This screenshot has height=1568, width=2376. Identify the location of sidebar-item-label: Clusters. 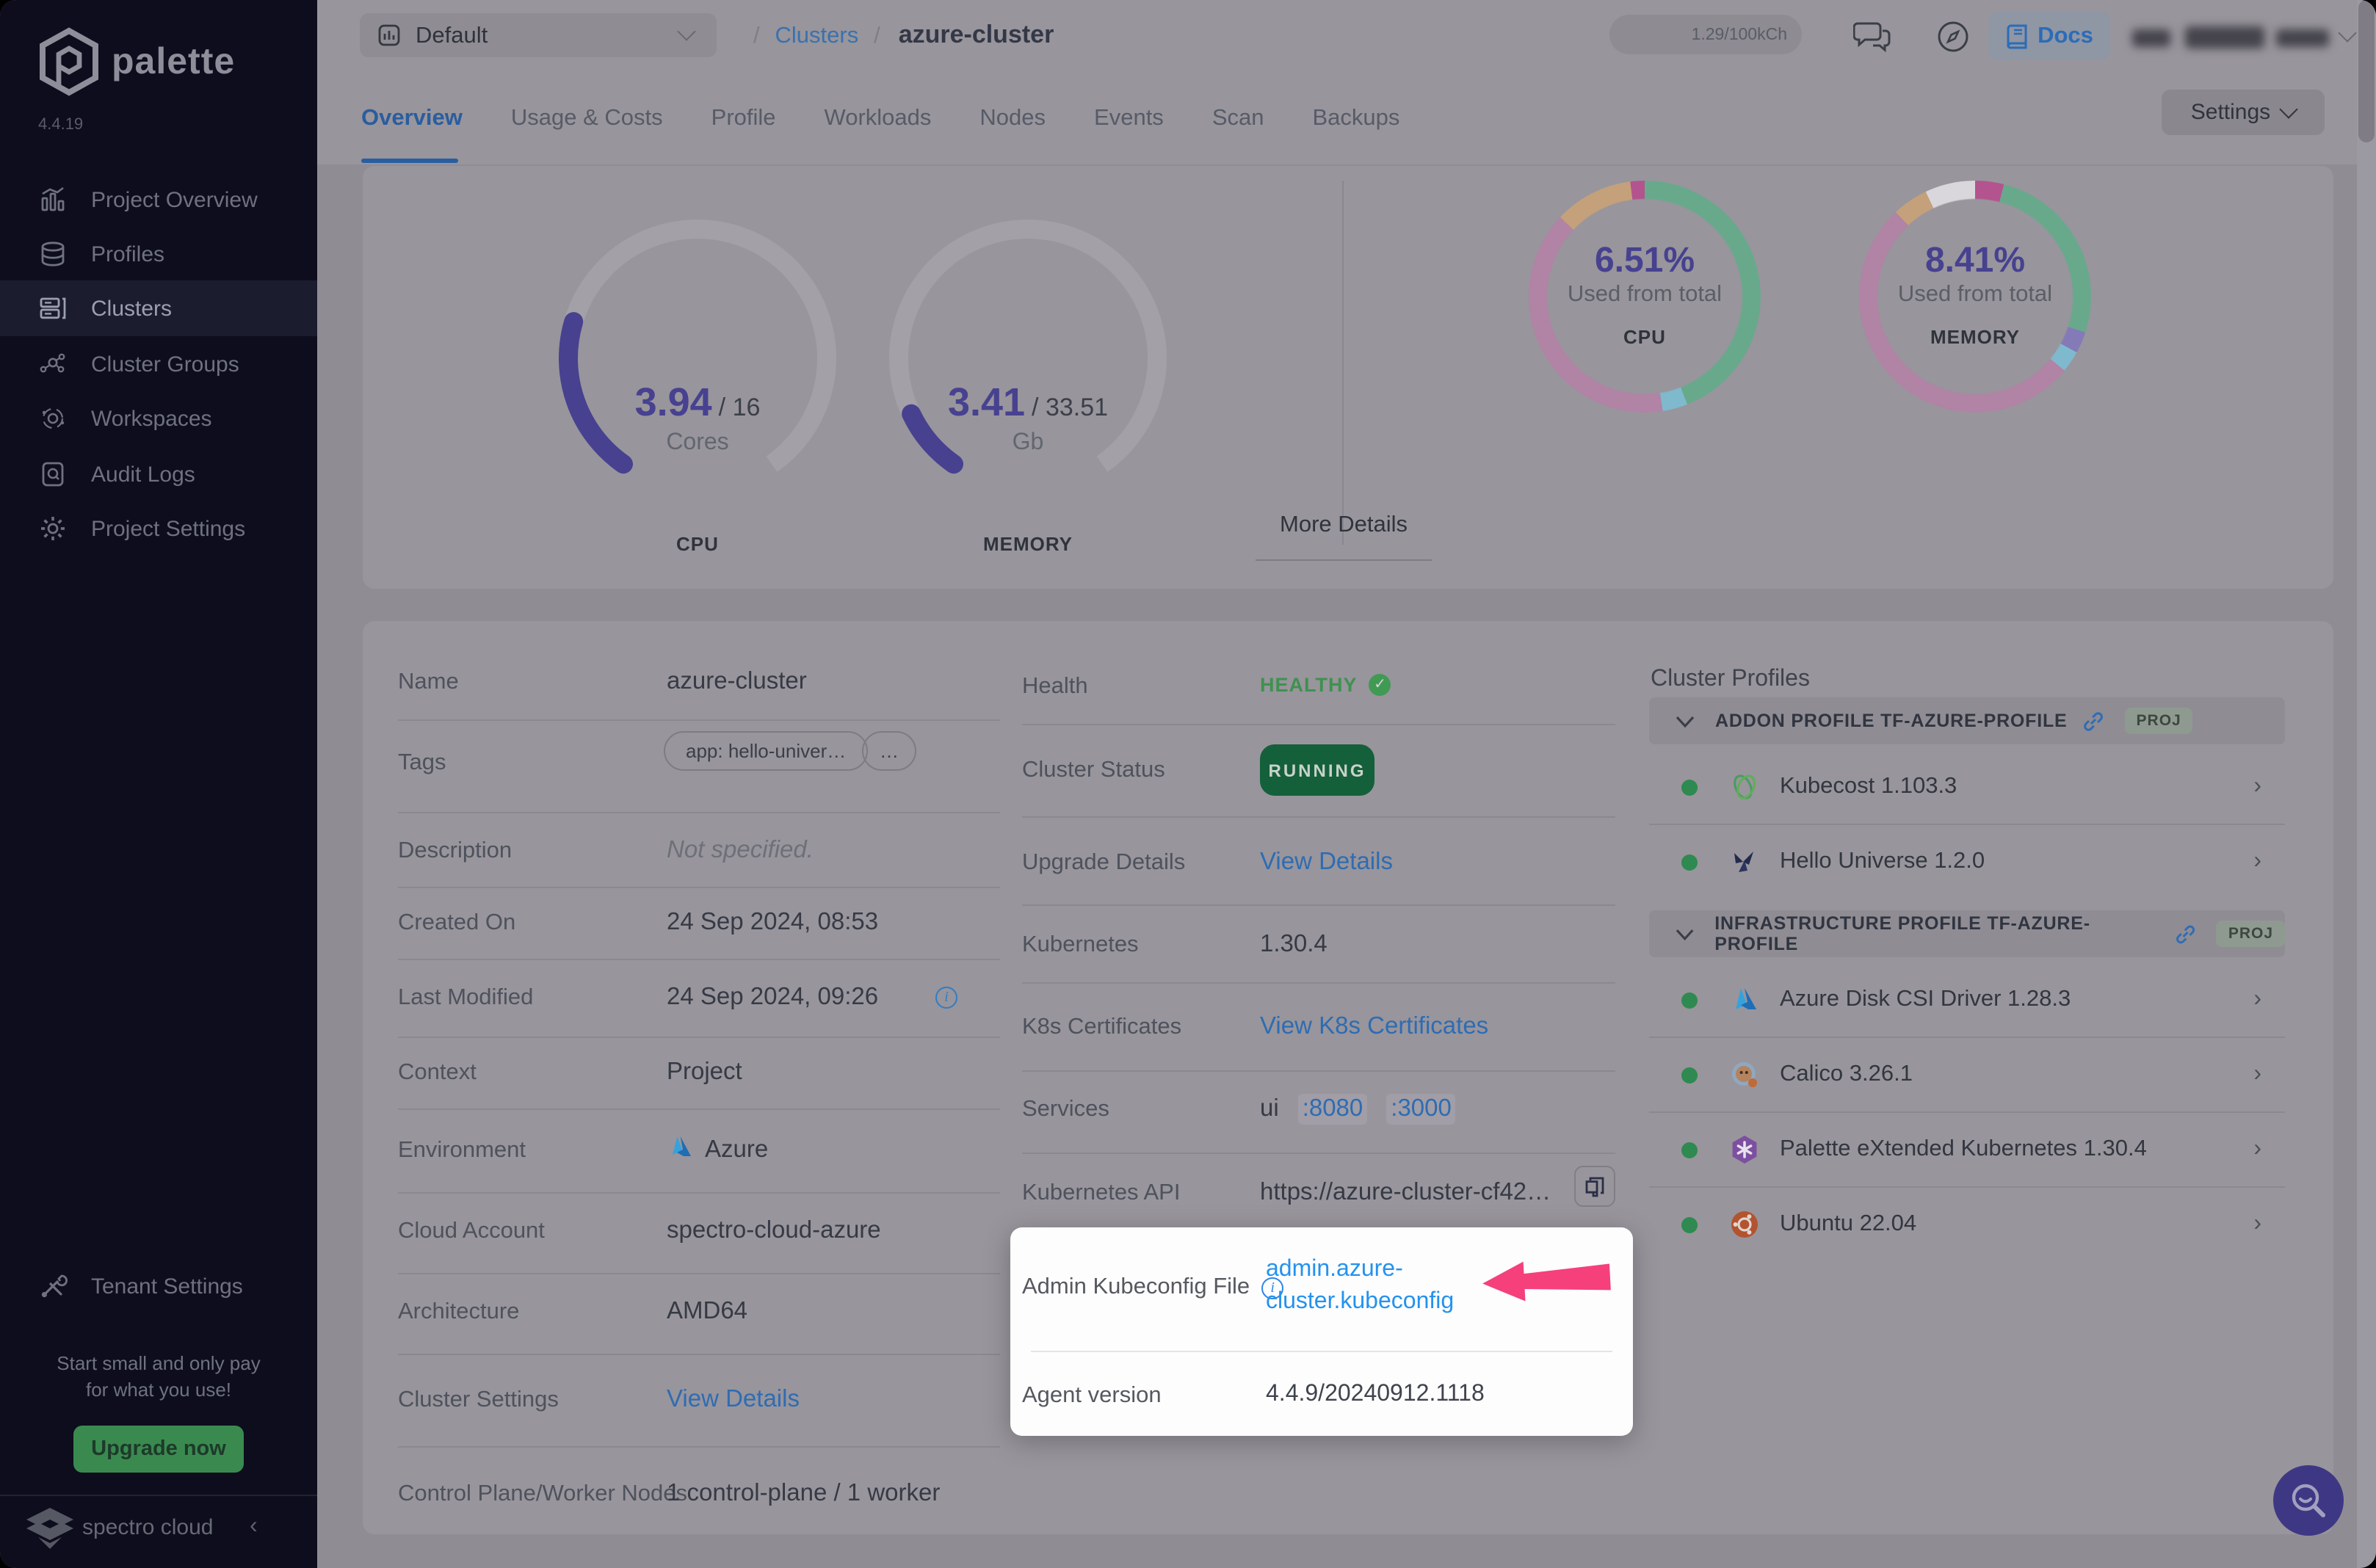
(132, 308).